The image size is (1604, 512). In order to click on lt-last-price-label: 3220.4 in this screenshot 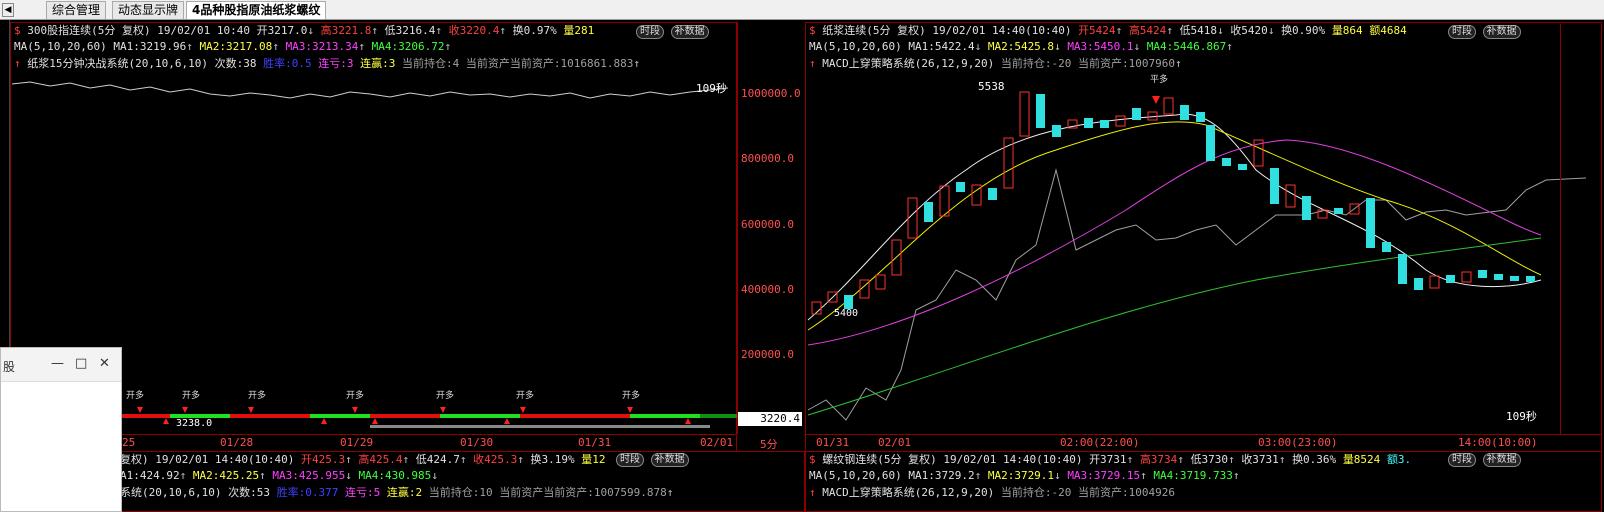, I will do `click(770, 419)`.